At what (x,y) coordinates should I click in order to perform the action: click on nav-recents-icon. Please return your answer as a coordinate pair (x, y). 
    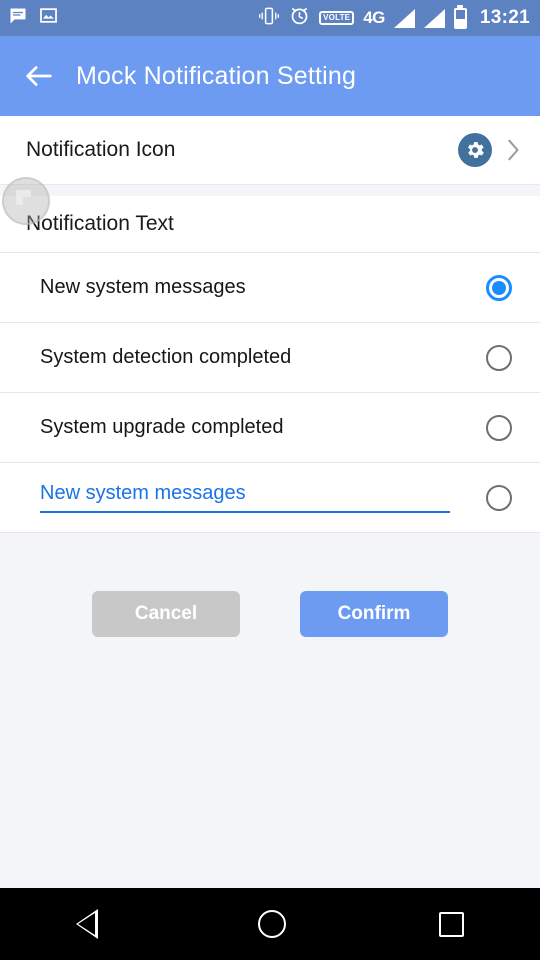
    Looking at the image, I should click on (451, 924).